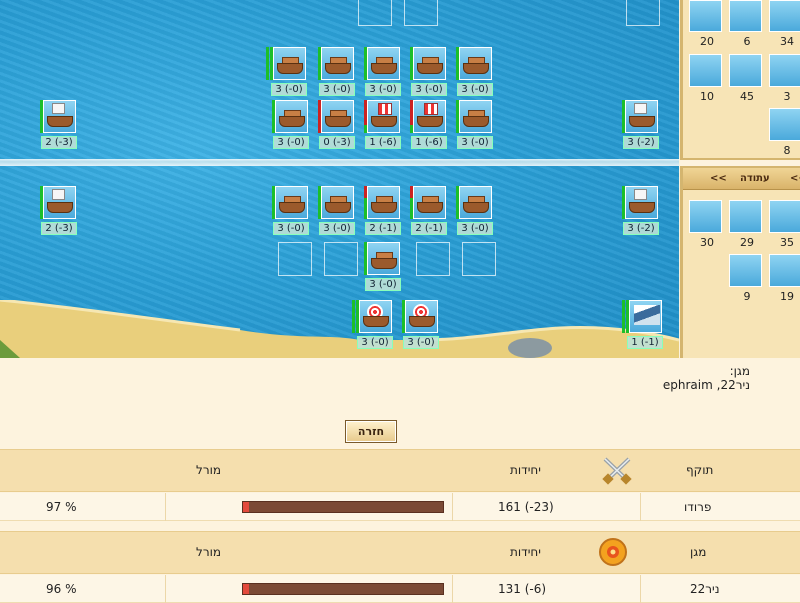 This screenshot has height=603, width=800. I want to click on unit-count: 0 (-3), so click(337, 142).